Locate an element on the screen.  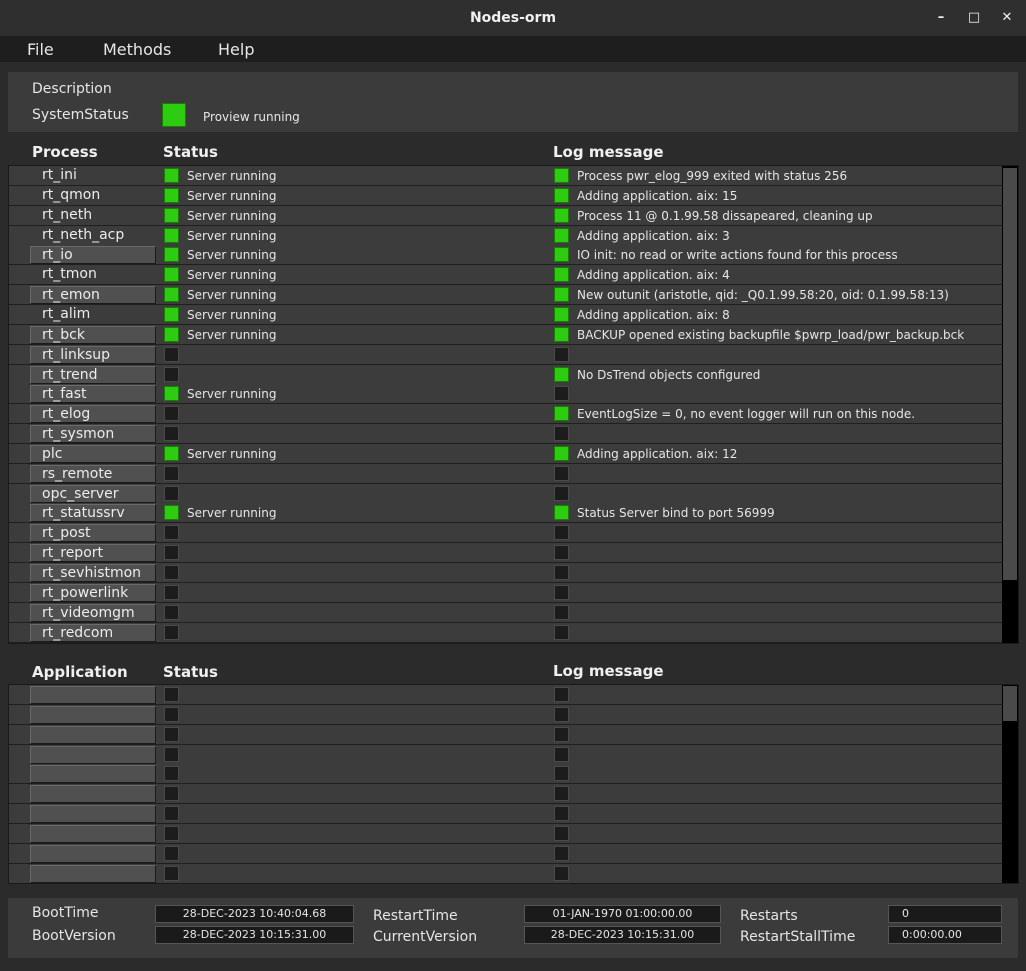
process-name-button: rt_powerlink is located at coordinates (93, 592).